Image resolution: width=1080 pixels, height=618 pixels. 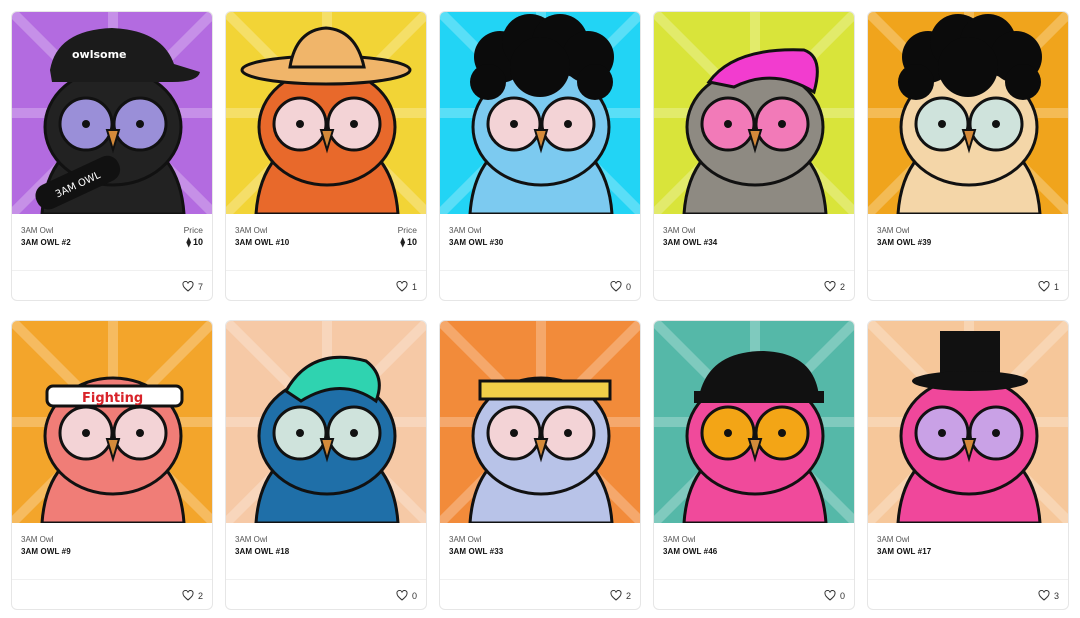 What do you see at coordinates (754, 551) in the screenshot?
I see `card-info: 3AM Owl 3AM OWL #46` at bounding box center [754, 551].